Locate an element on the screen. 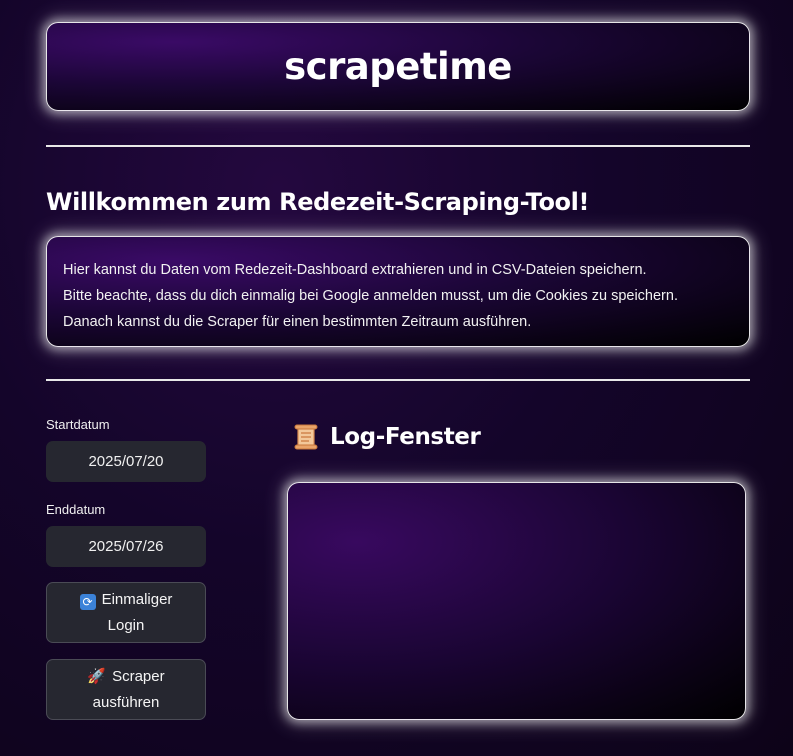 This screenshot has width=793, height=756. scraper-button-label-2: ausführen is located at coordinates (126, 702).